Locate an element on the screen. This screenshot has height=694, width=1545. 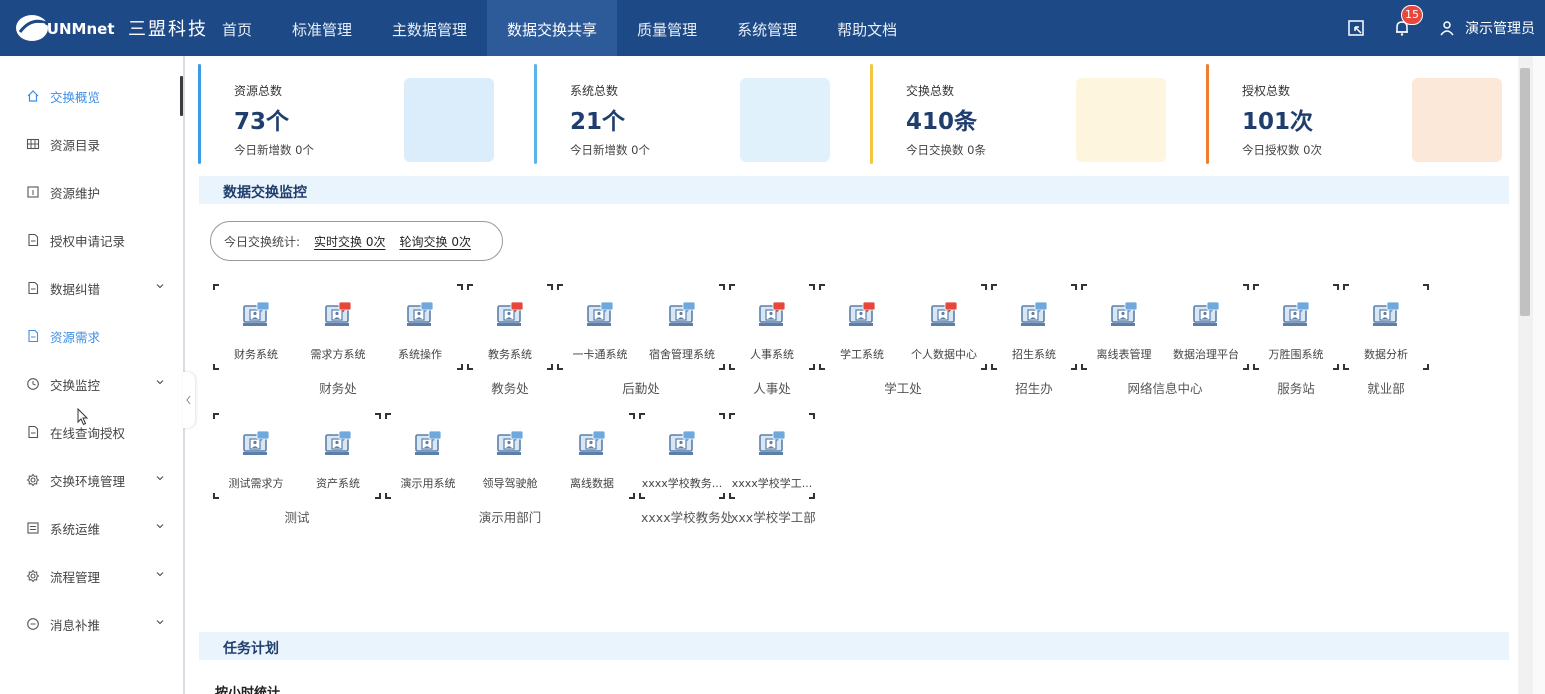
sunmnet-logo-icon: SUNMnet is located at coordinates (65, 28).